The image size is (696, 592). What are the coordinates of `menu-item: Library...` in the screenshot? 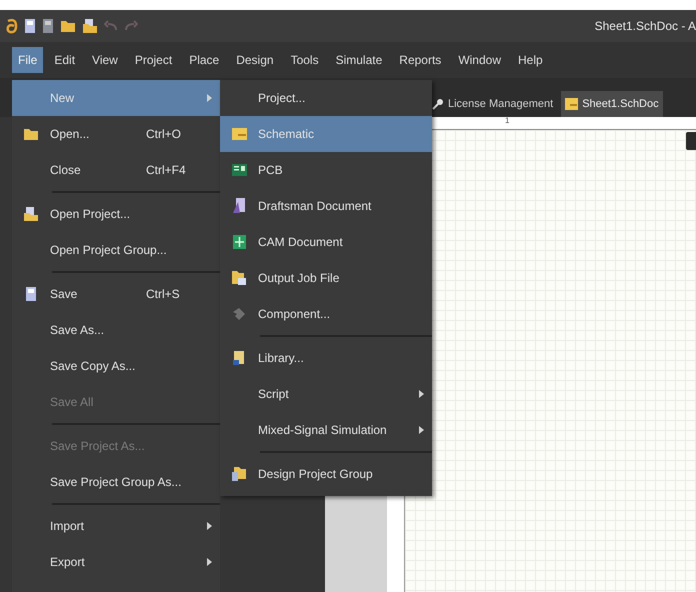 It's located at (326, 358).